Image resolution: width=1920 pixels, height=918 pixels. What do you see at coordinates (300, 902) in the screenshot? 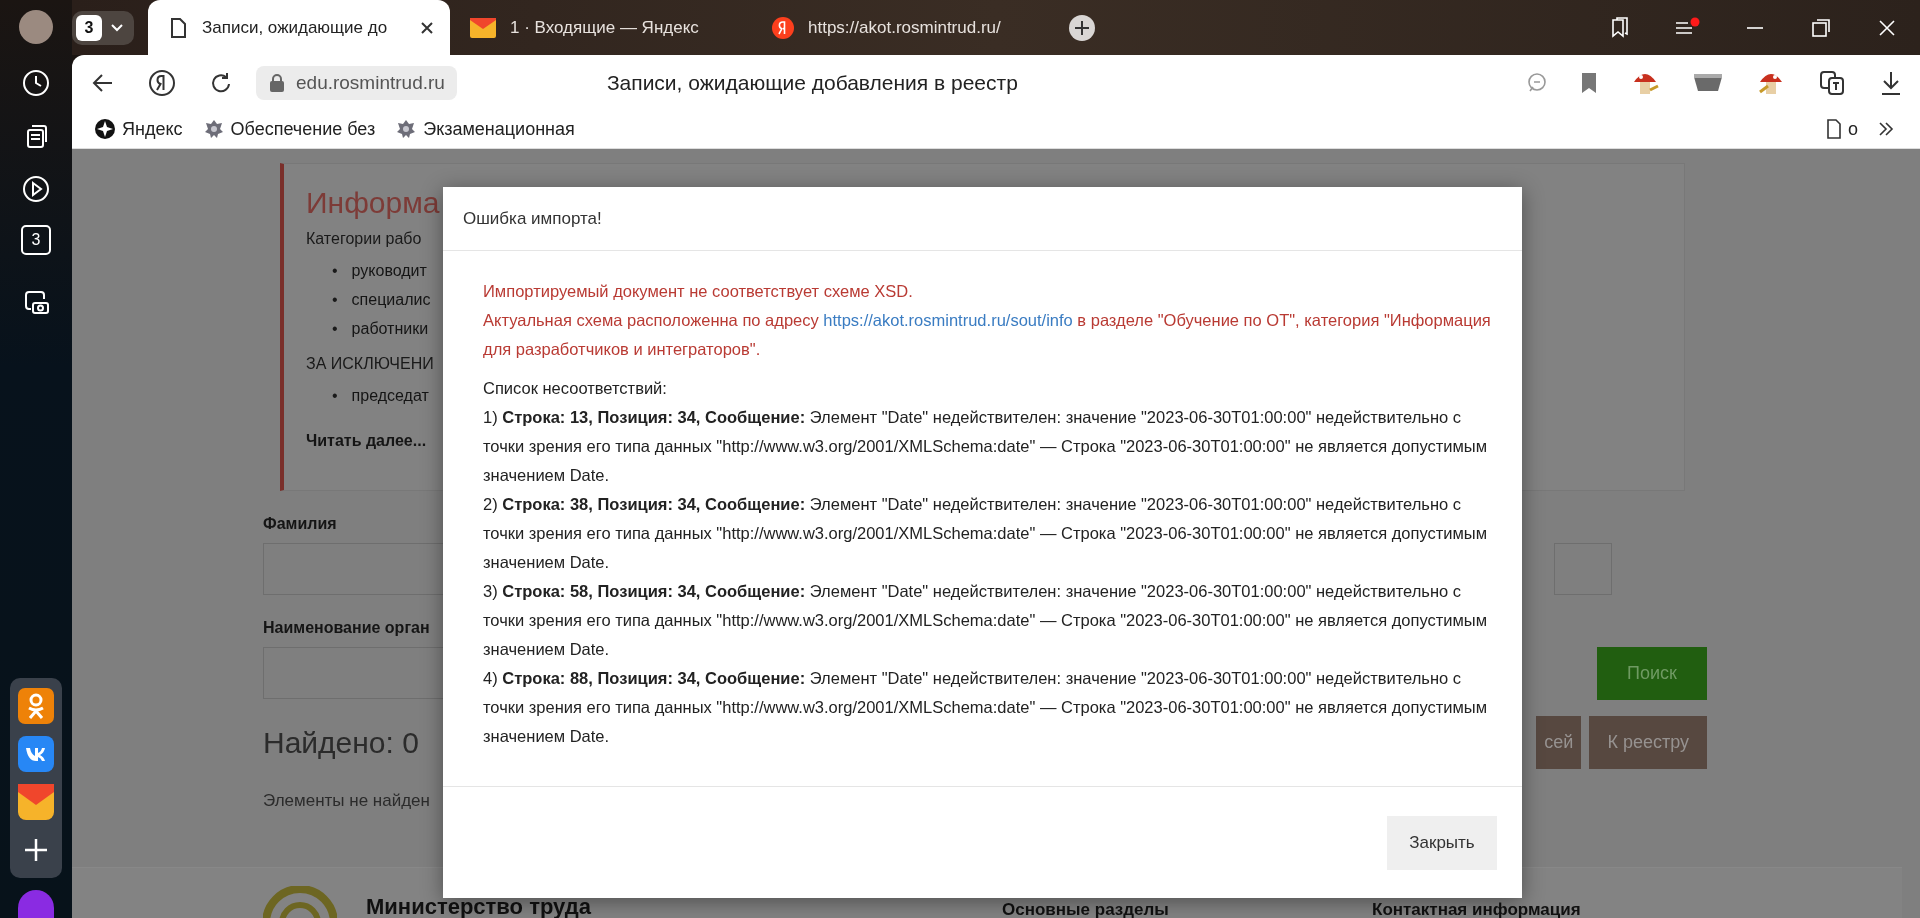
I see `ministry-logo-icon` at bounding box center [300, 902].